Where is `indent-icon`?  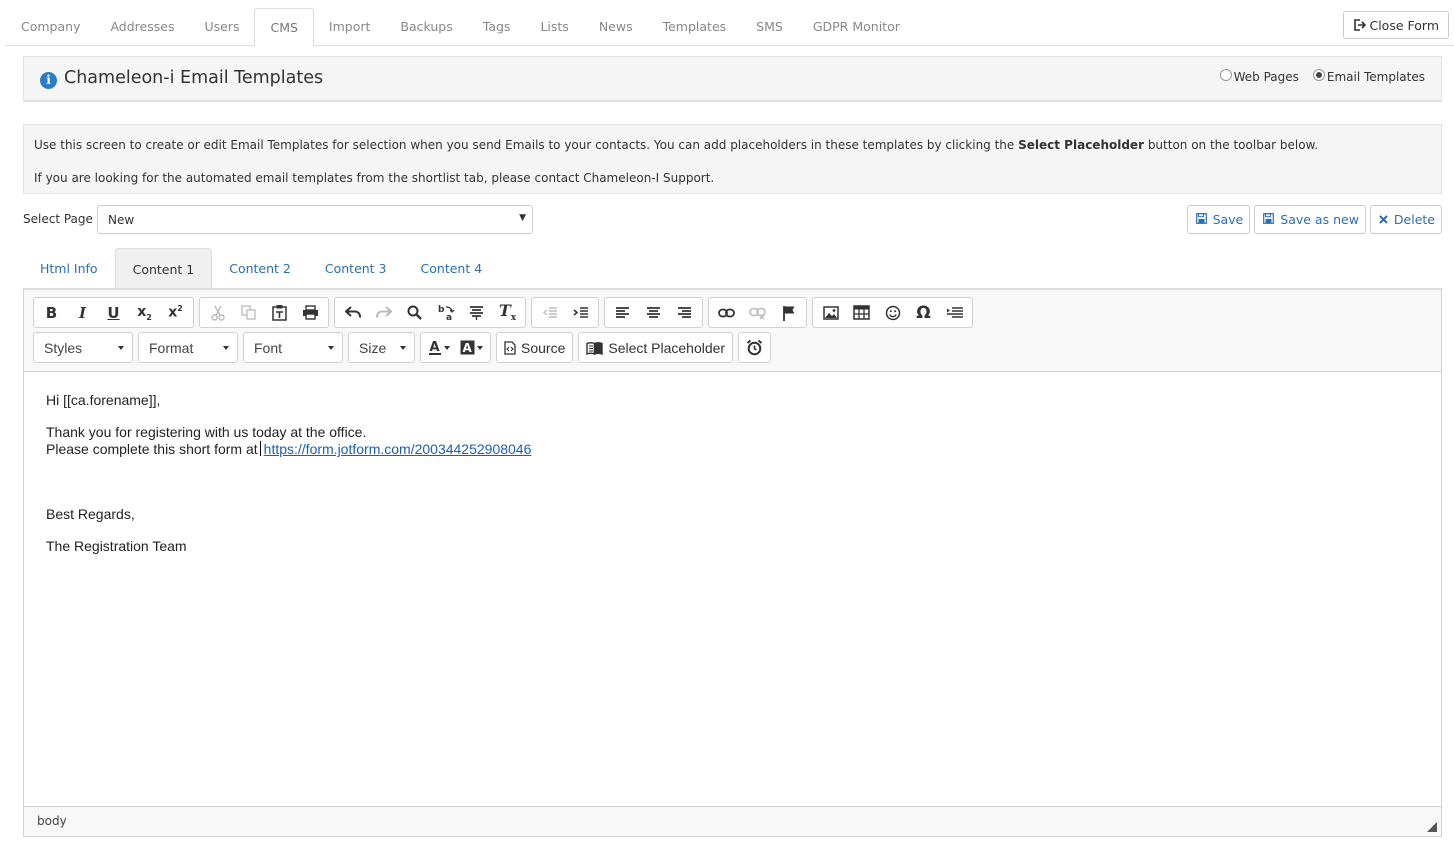 indent-icon is located at coordinates (580, 312).